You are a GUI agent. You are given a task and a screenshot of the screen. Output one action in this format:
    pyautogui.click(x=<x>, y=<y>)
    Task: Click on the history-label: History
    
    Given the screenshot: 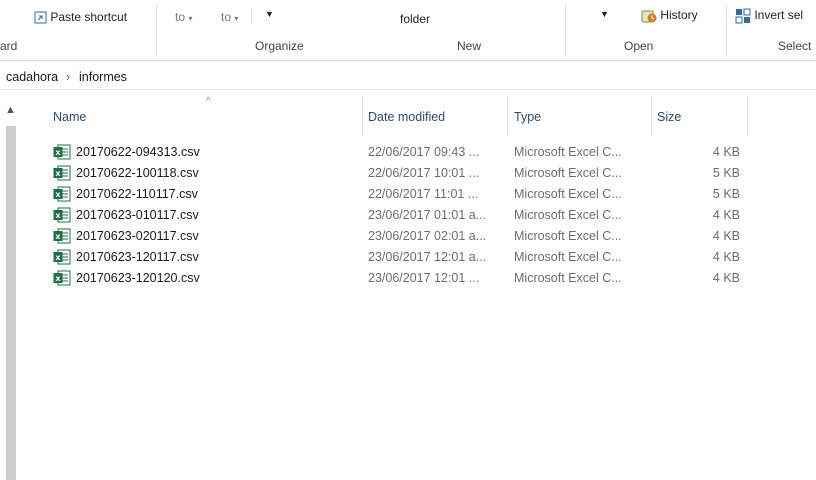 What is the action you would take?
    pyautogui.click(x=679, y=15)
    